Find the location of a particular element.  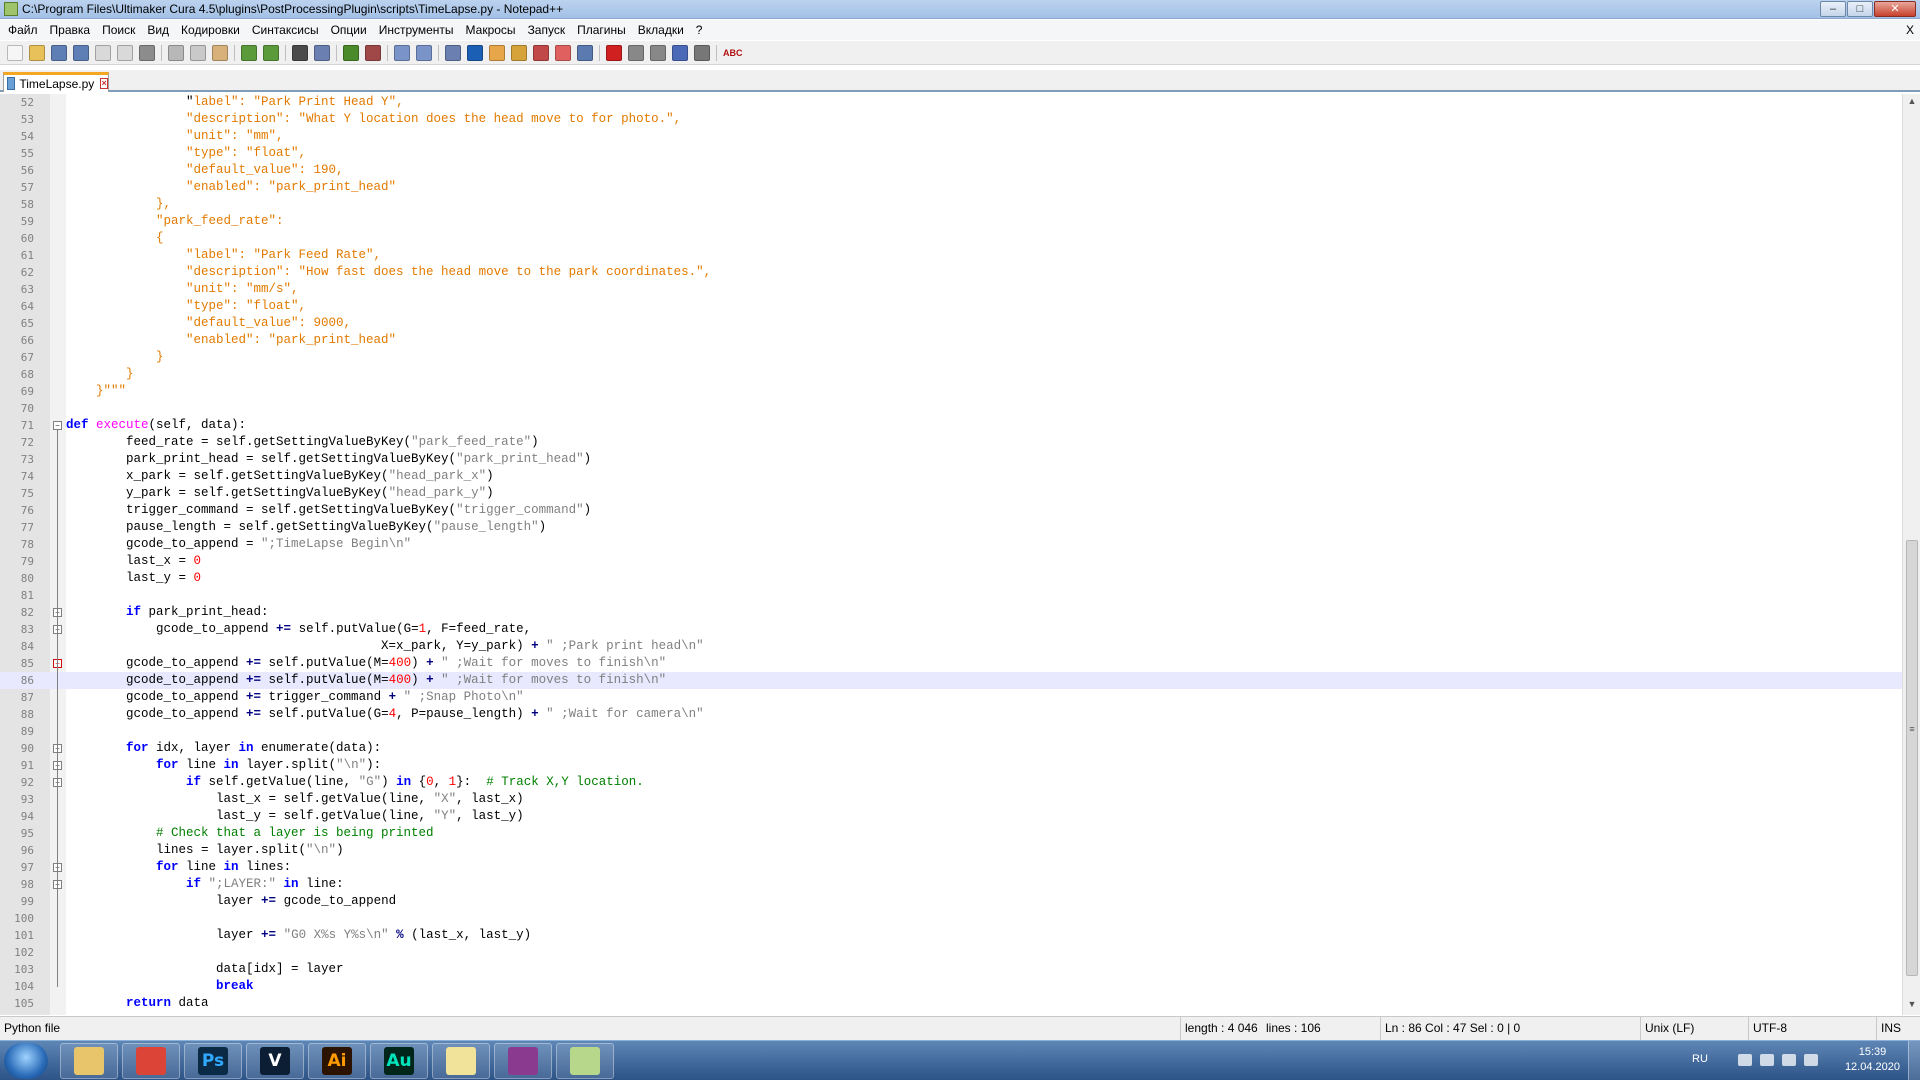

code-line: 96 lines = layer.split("\n") is located at coordinates (951, 850).